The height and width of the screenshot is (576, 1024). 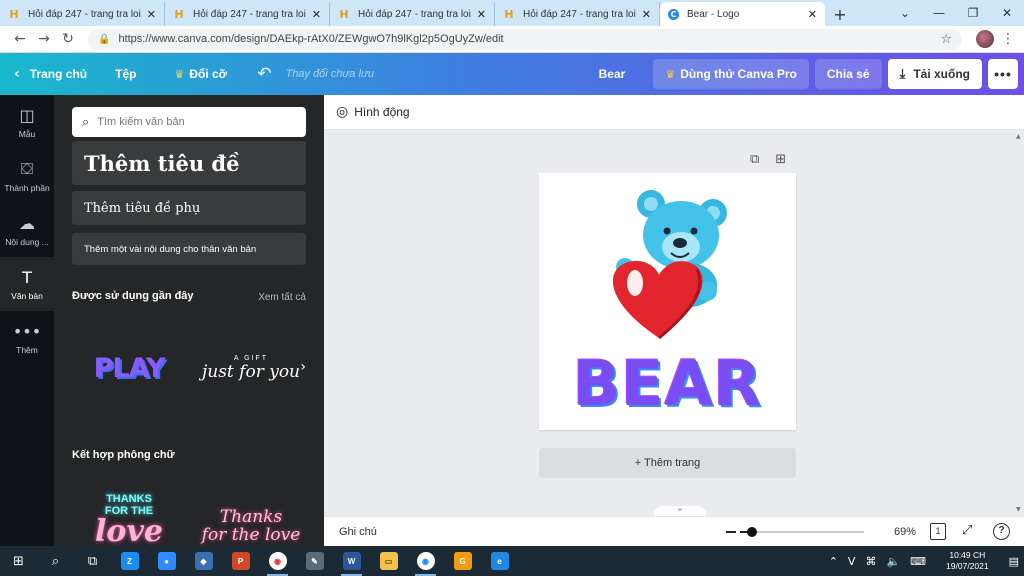 I want to click on new-tab-button: +, so click(x=840, y=14).